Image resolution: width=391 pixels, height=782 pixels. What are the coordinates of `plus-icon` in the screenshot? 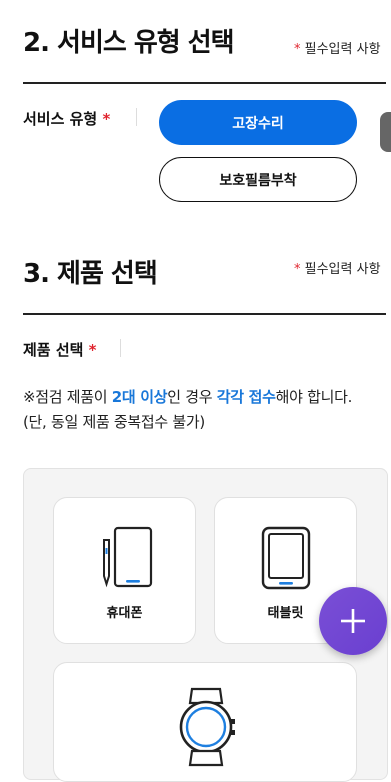 It's located at (353, 621).